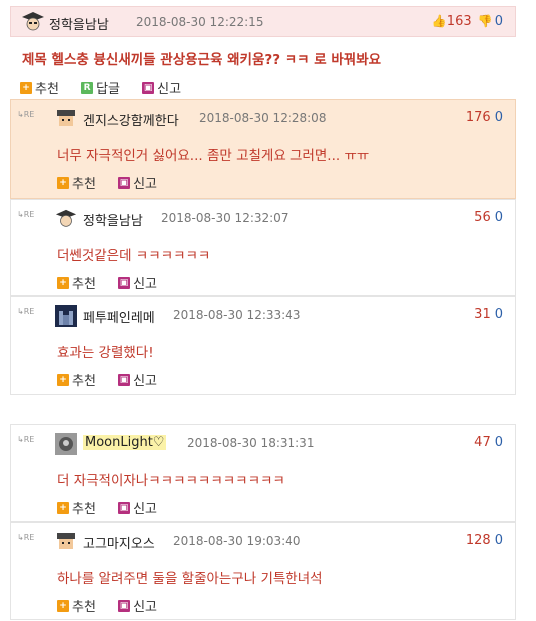 The height and width of the screenshot is (621, 536). What do you see at coordinates (498, 21) in the screenshot?
I see `post-downvotes: 0` at bounding box center [498, 21].